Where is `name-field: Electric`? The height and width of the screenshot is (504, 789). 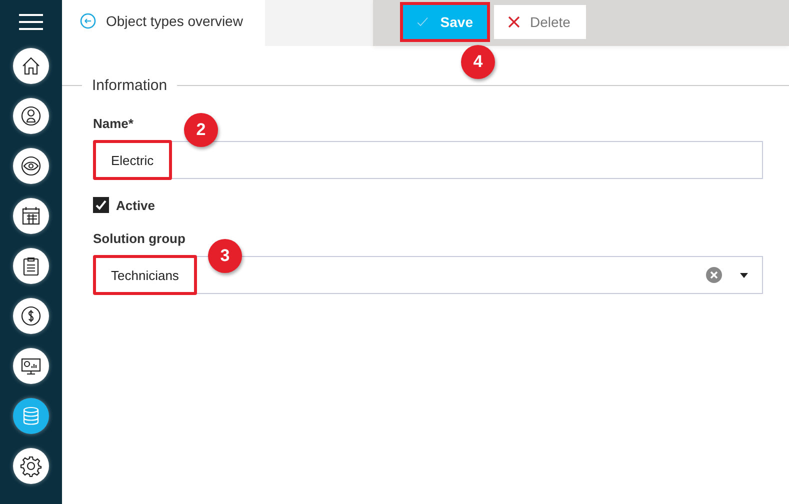
name-field: Electric is located at coordinates (428, 160).